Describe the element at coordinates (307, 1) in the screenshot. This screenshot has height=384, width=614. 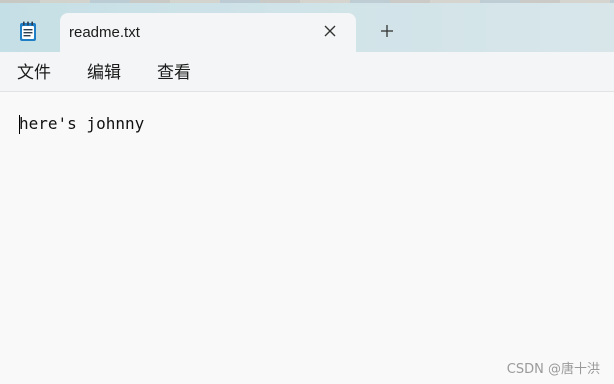
I see `background-strip` at that location.